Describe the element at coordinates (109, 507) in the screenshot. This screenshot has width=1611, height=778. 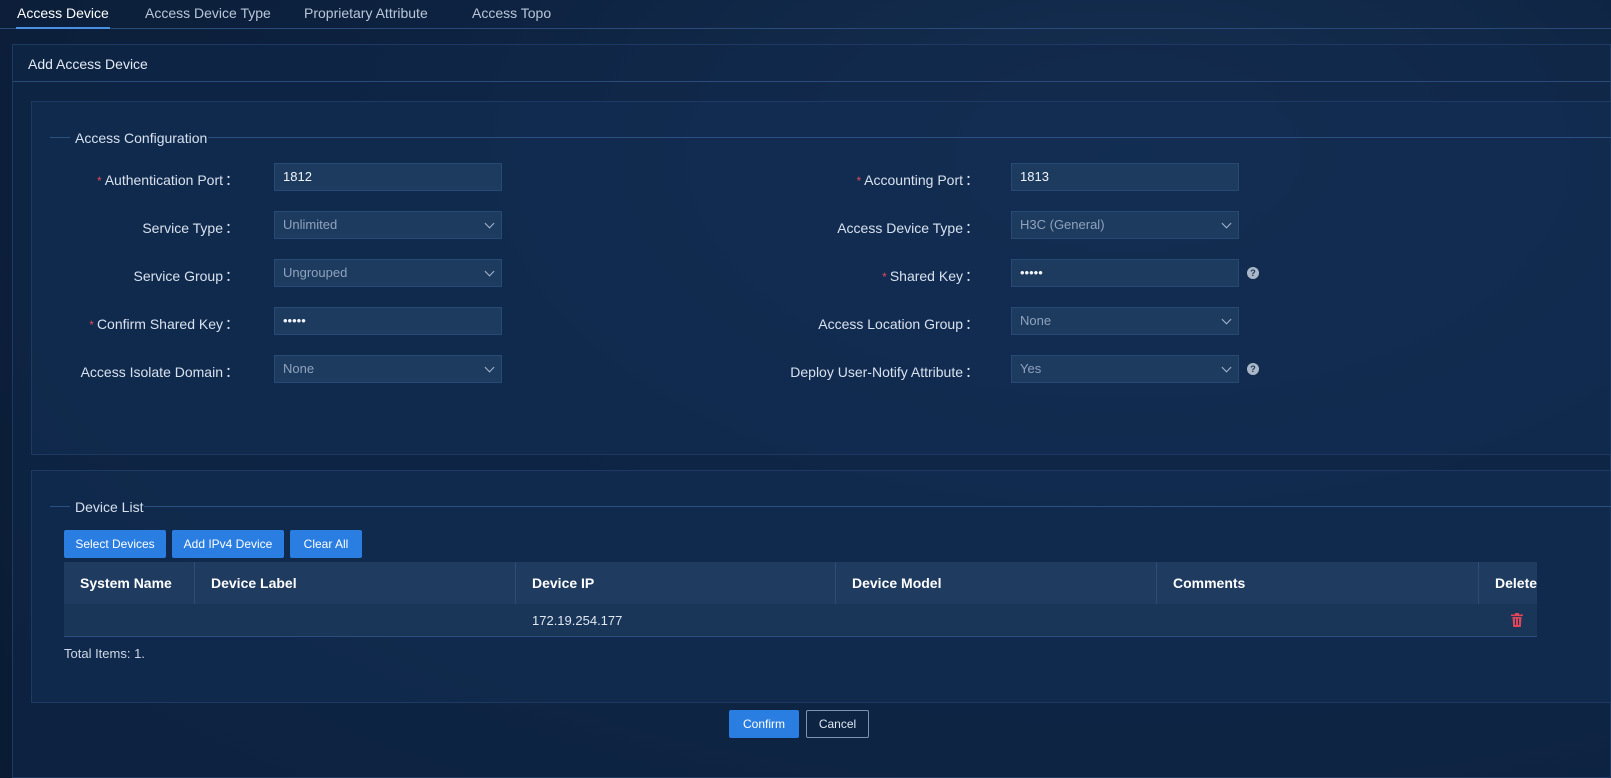
I see `device-list-legend: Device List` at that location.